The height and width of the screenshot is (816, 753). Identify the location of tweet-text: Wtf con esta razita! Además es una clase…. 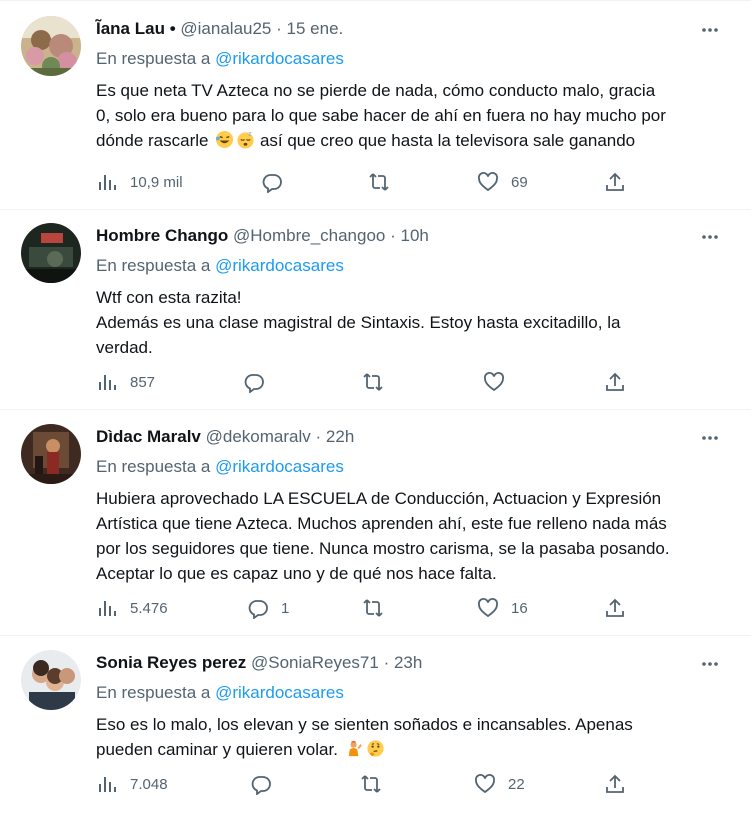
(416, 322).